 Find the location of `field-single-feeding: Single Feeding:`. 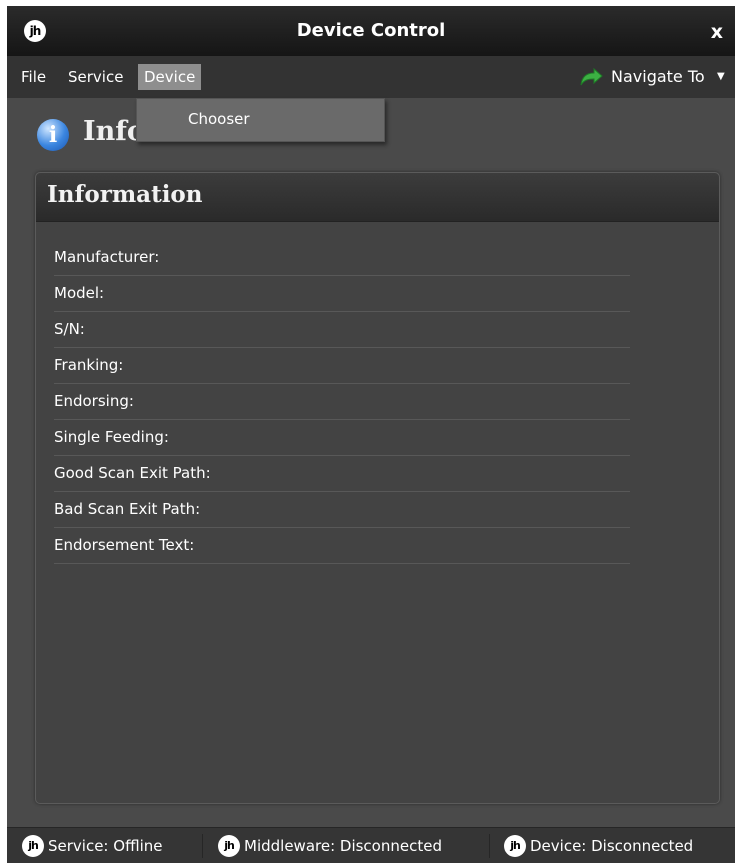

field-single-feeding: Single Feeding: is located at coordinates (342, 437).